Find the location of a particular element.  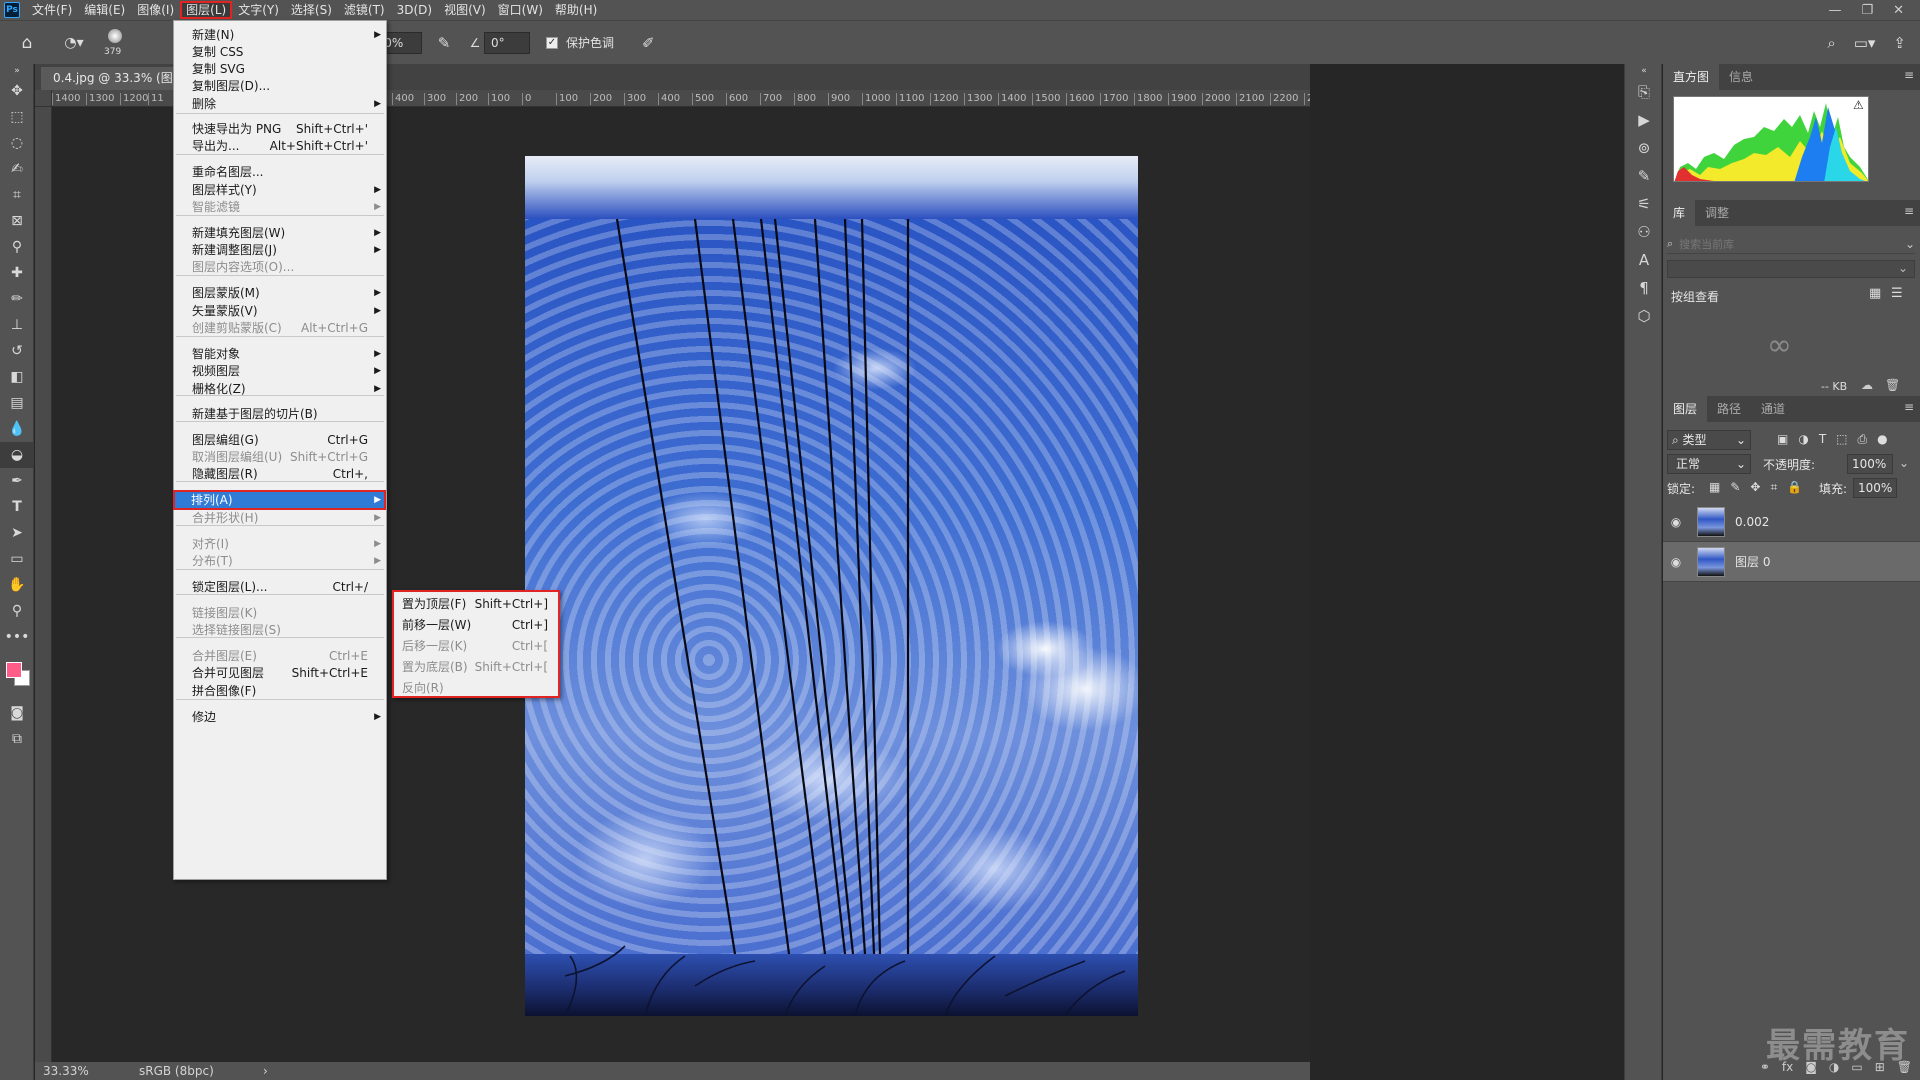

properties-icon: ⚇ is located at coordinates (1644, 232).